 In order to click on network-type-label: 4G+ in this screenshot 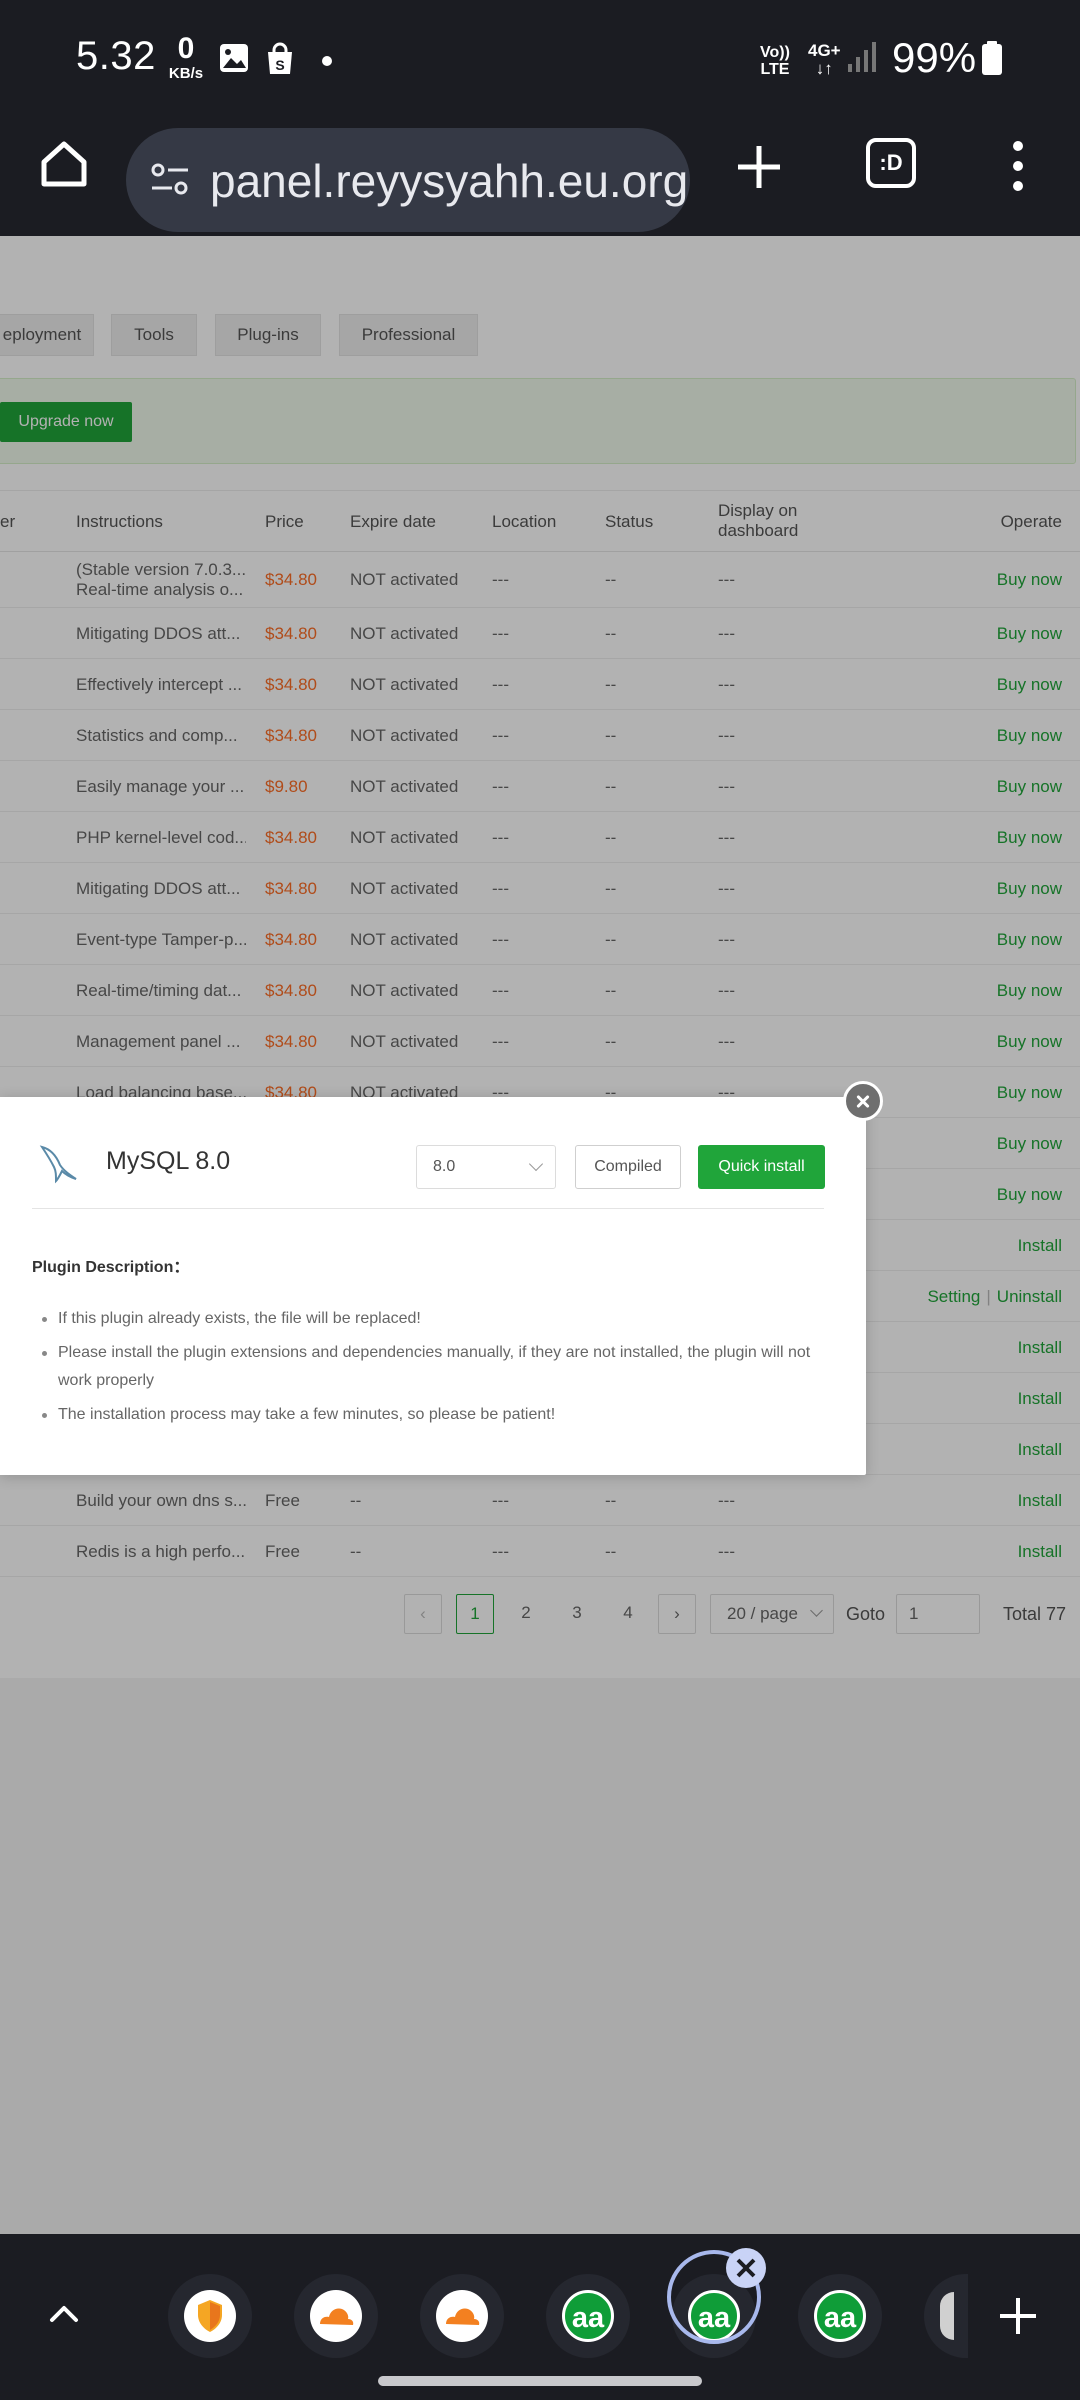, I will do `click(824, 50)`.